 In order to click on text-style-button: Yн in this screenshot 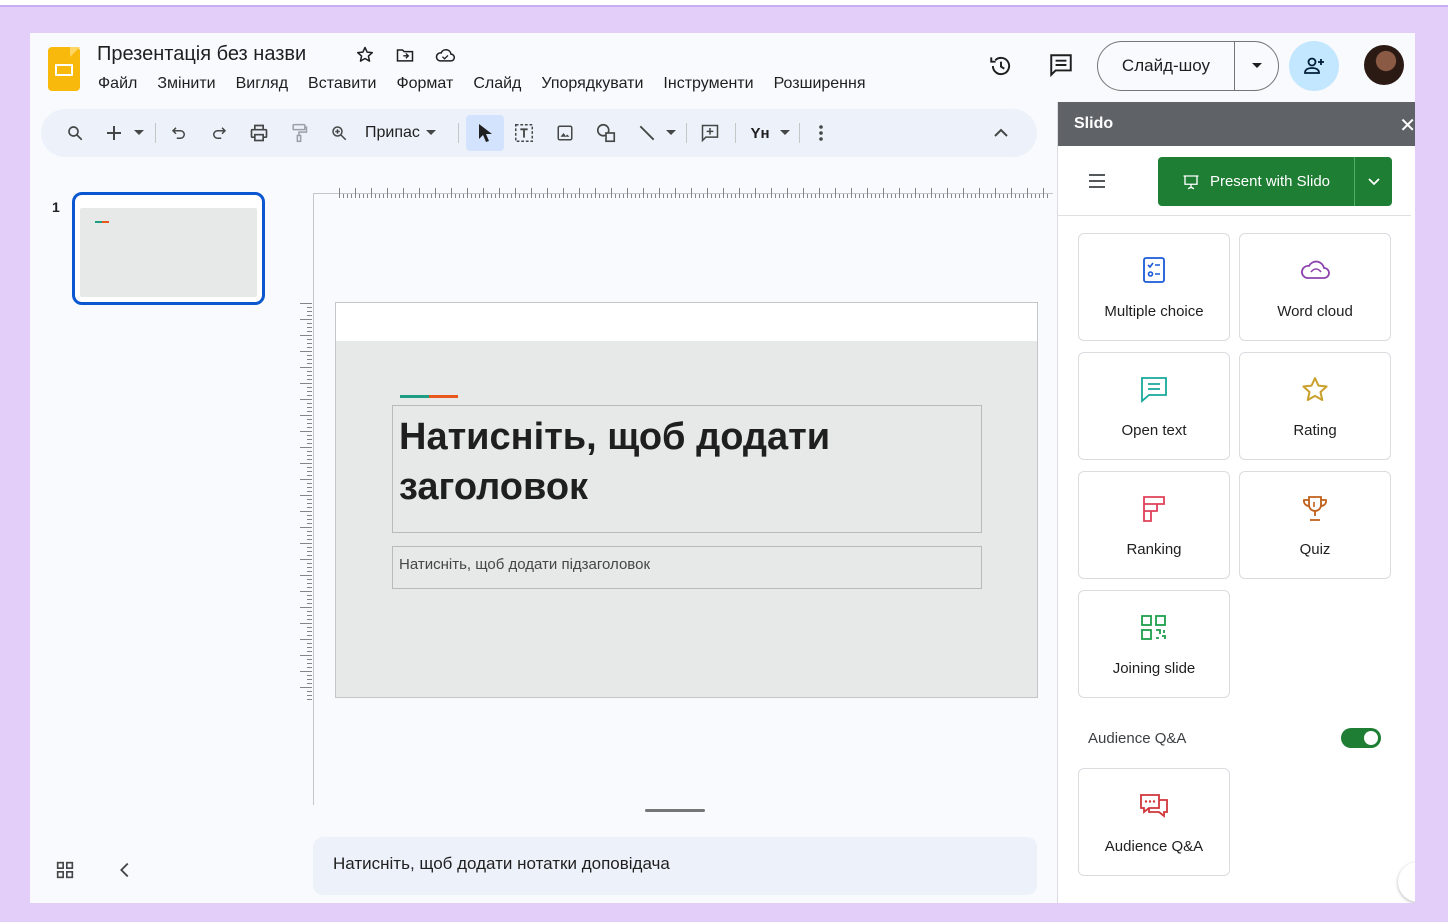, I will do `click(760, 133)`.